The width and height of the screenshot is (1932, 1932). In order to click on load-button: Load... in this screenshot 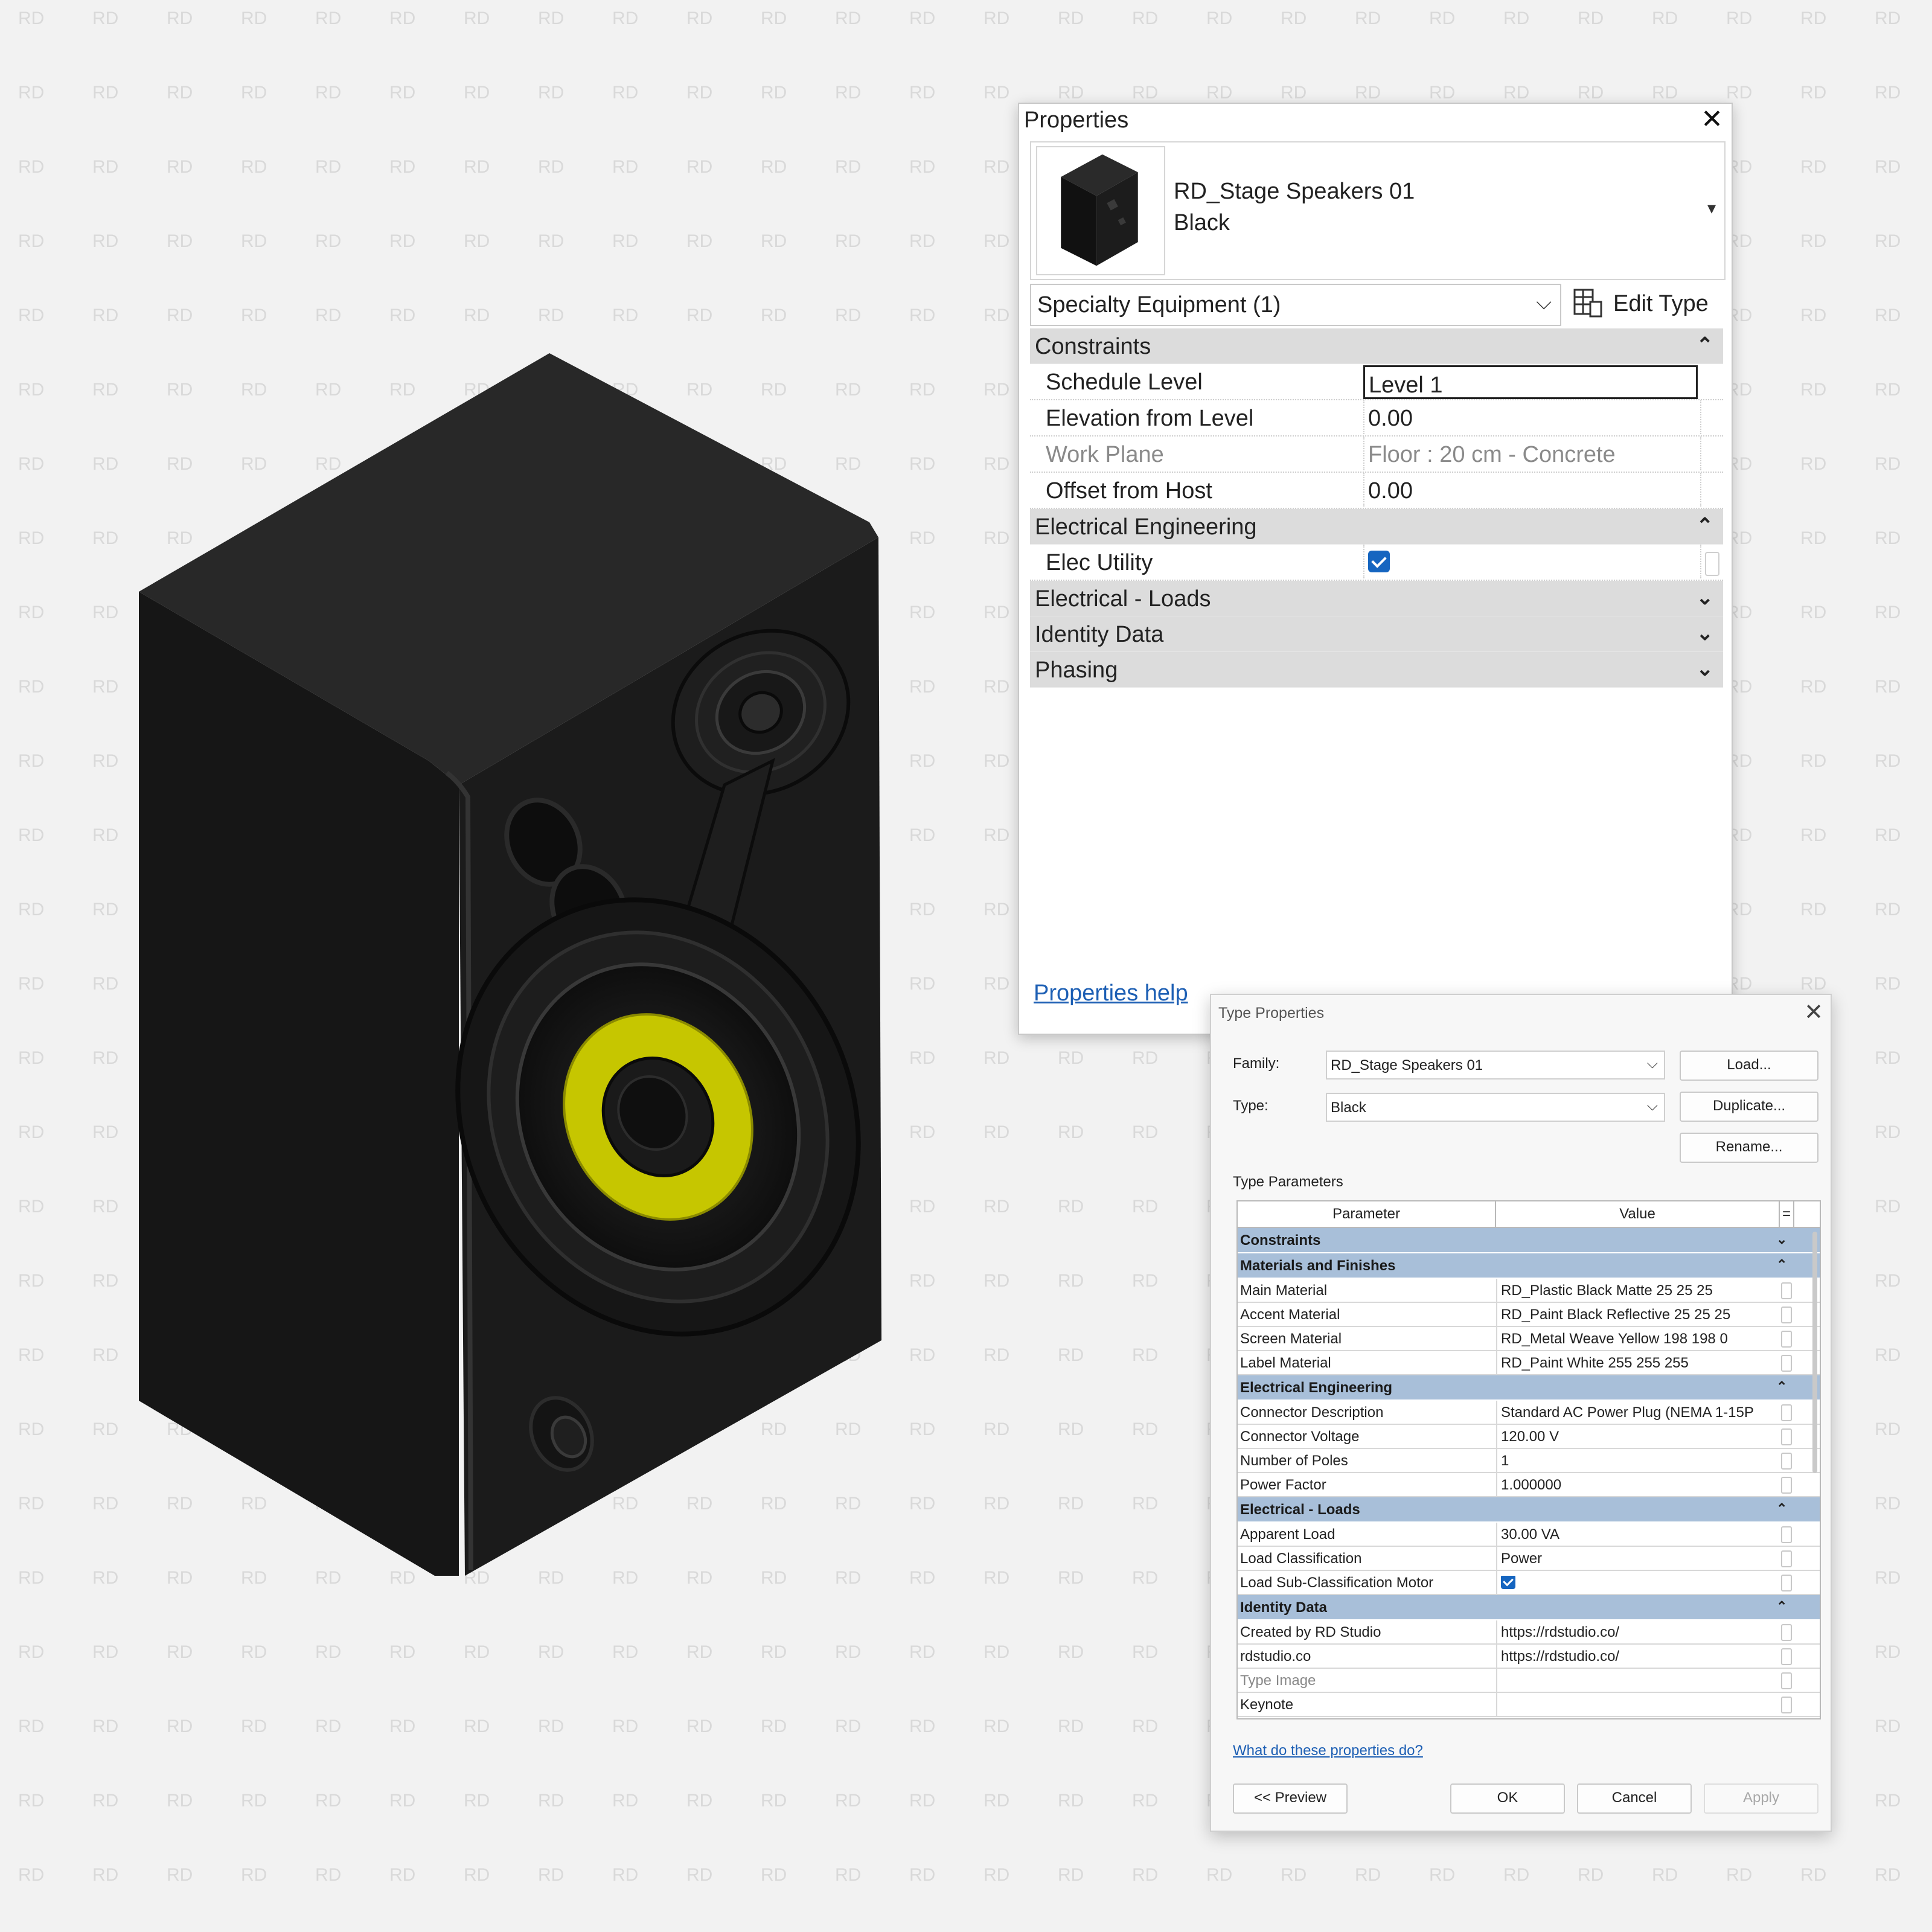, I will do `click(1749, 1066)`.